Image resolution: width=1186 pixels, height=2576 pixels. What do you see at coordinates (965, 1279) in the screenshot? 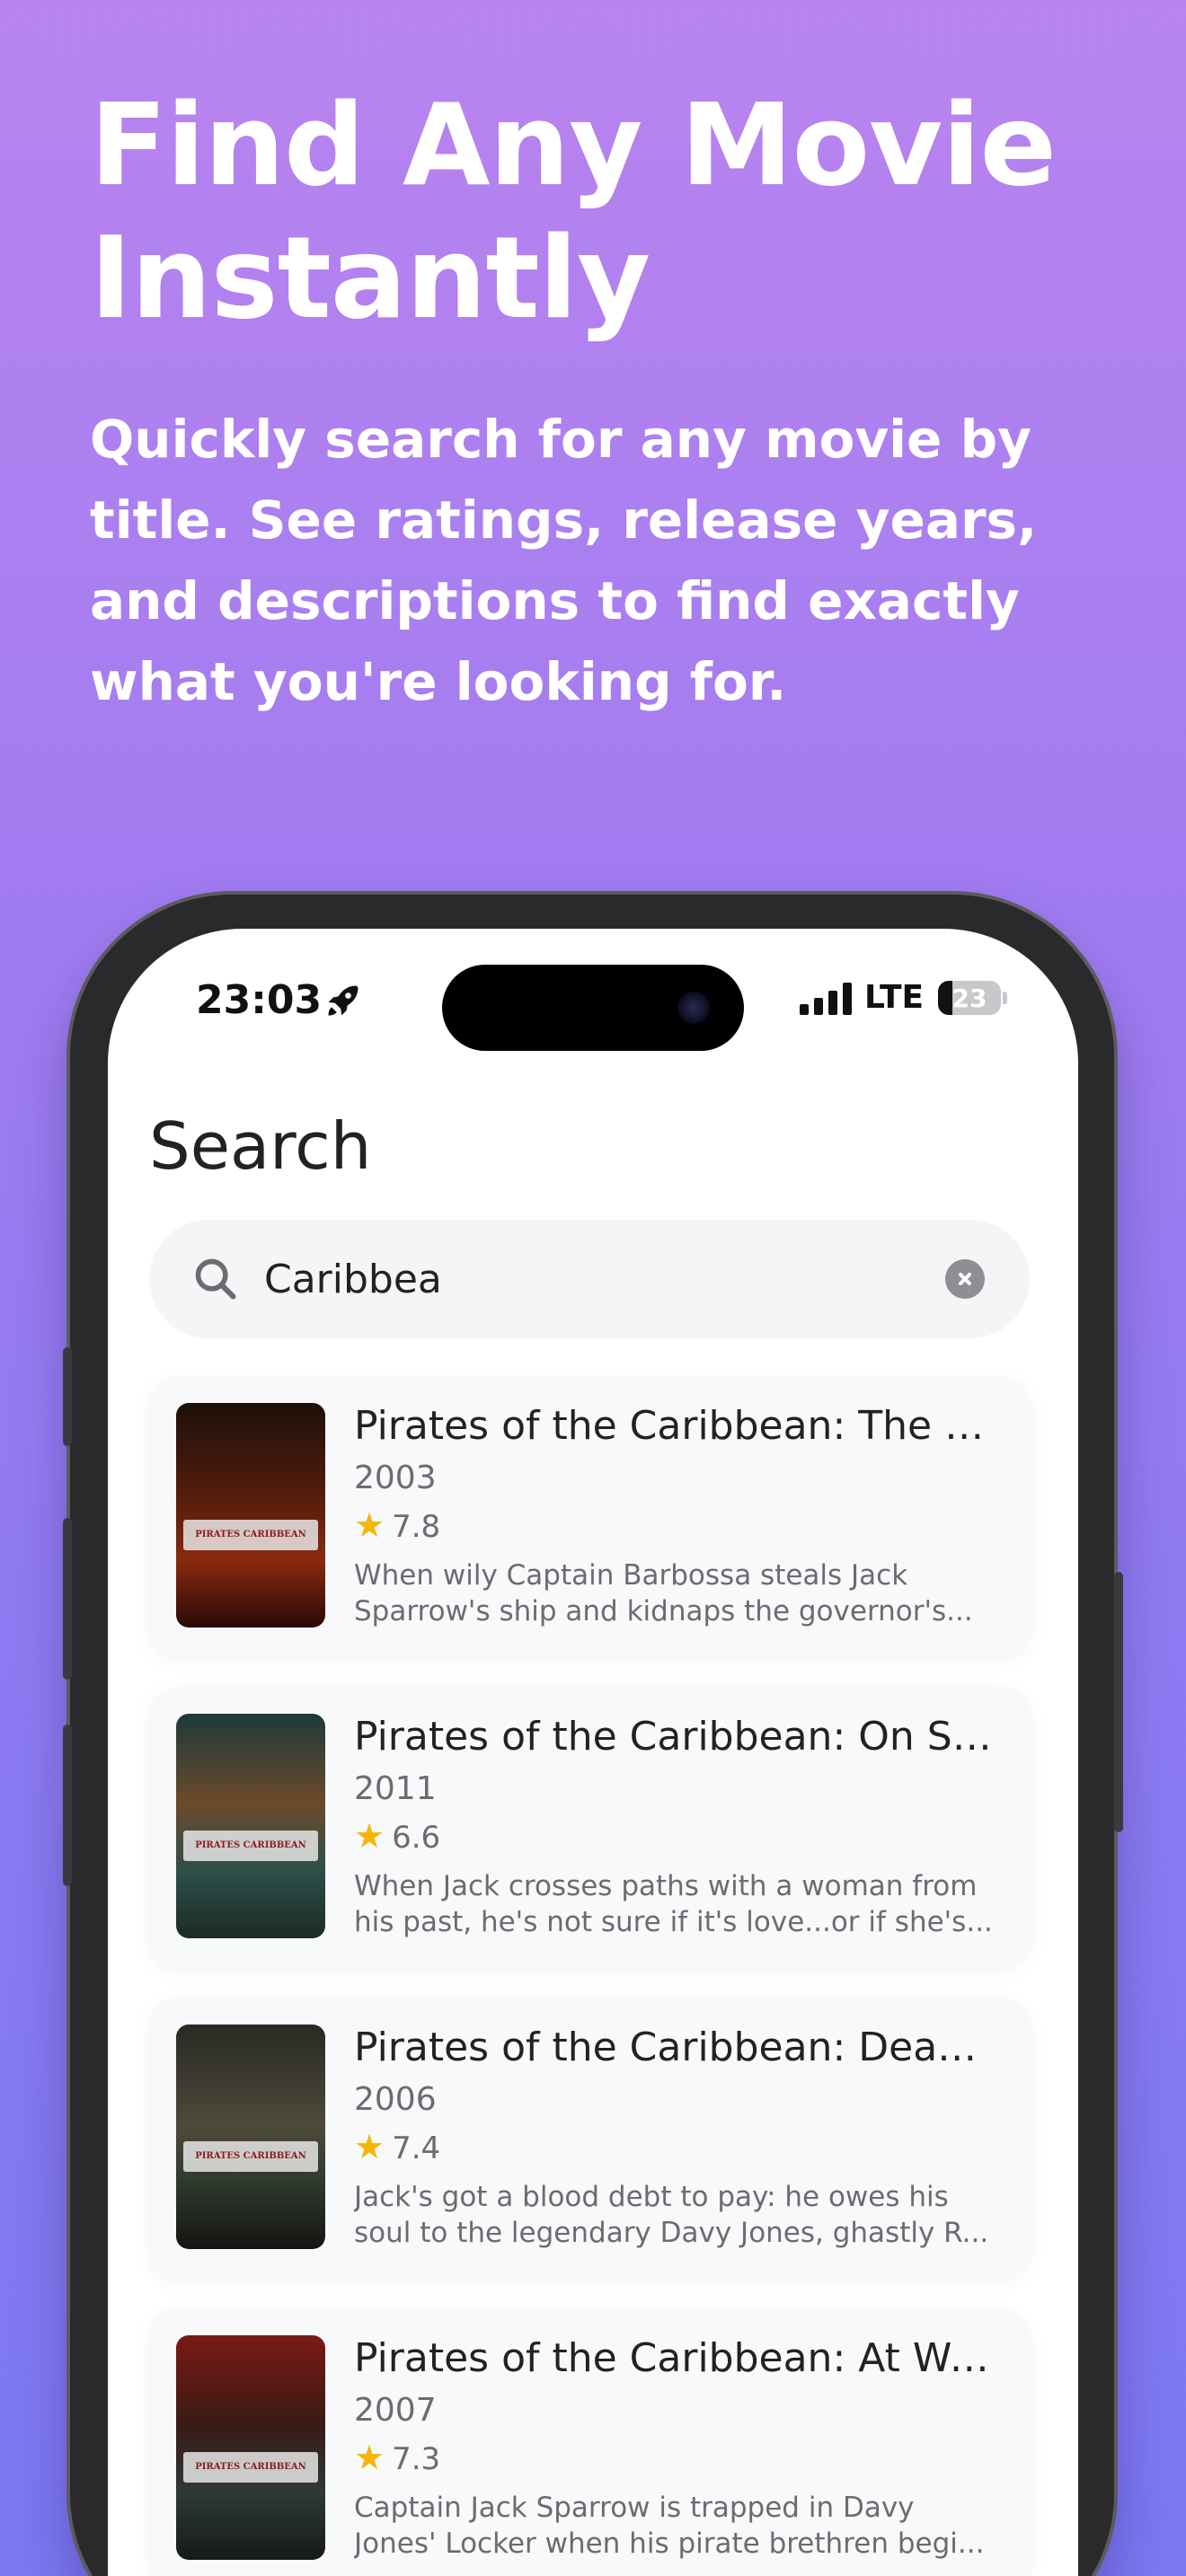
I see `clear-icon` at bounding box center [965, 1279].